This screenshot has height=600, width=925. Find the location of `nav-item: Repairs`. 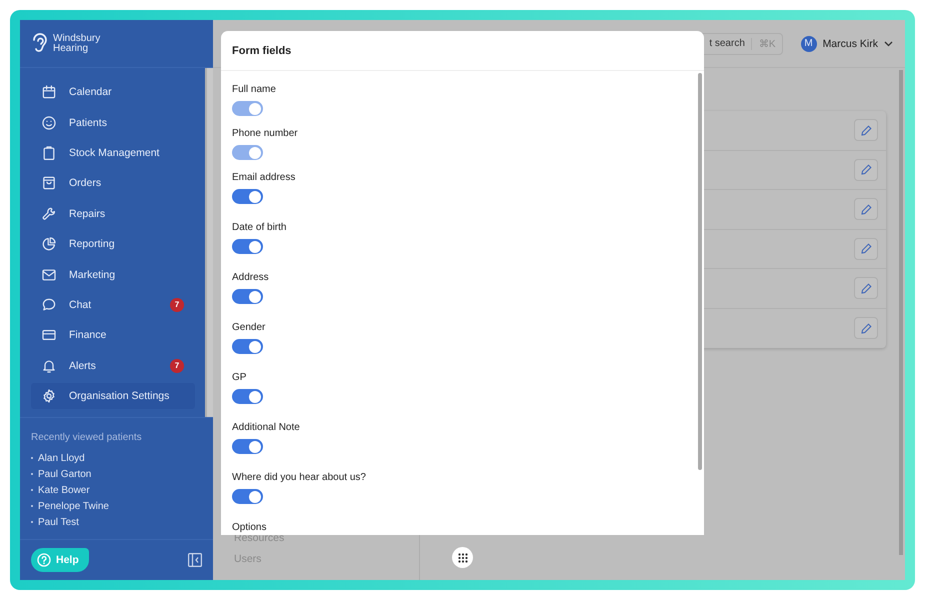

nav-item: Repairs is located at coordinates (113, 213).